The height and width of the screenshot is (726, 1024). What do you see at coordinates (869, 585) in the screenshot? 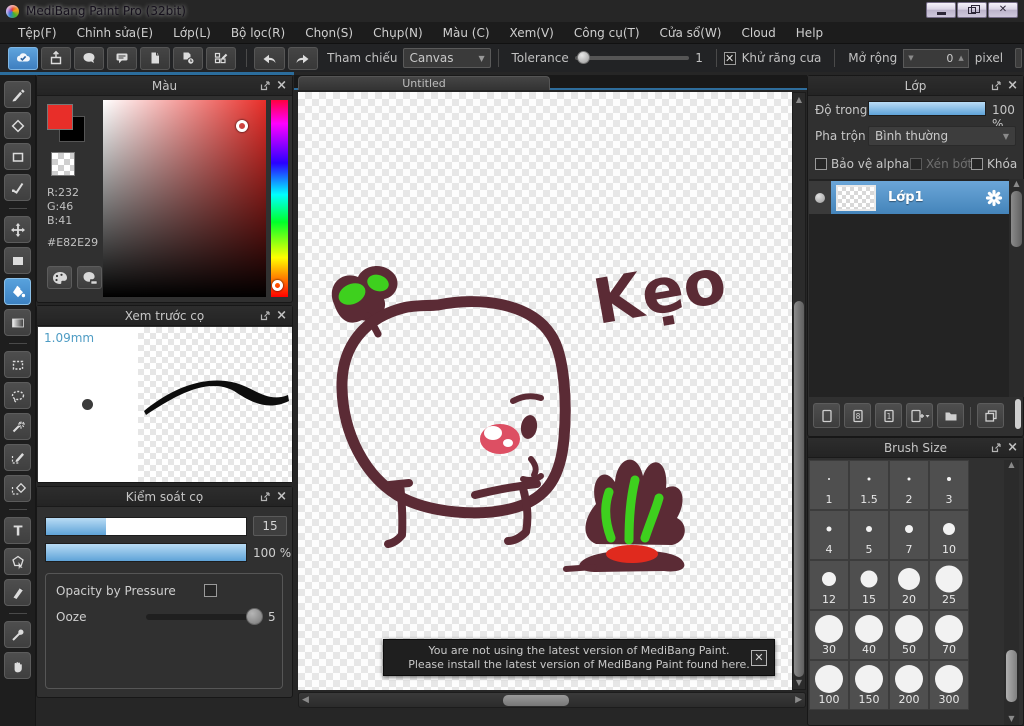
I see `brush-size-15: 15` at bounding box center [869, 585].